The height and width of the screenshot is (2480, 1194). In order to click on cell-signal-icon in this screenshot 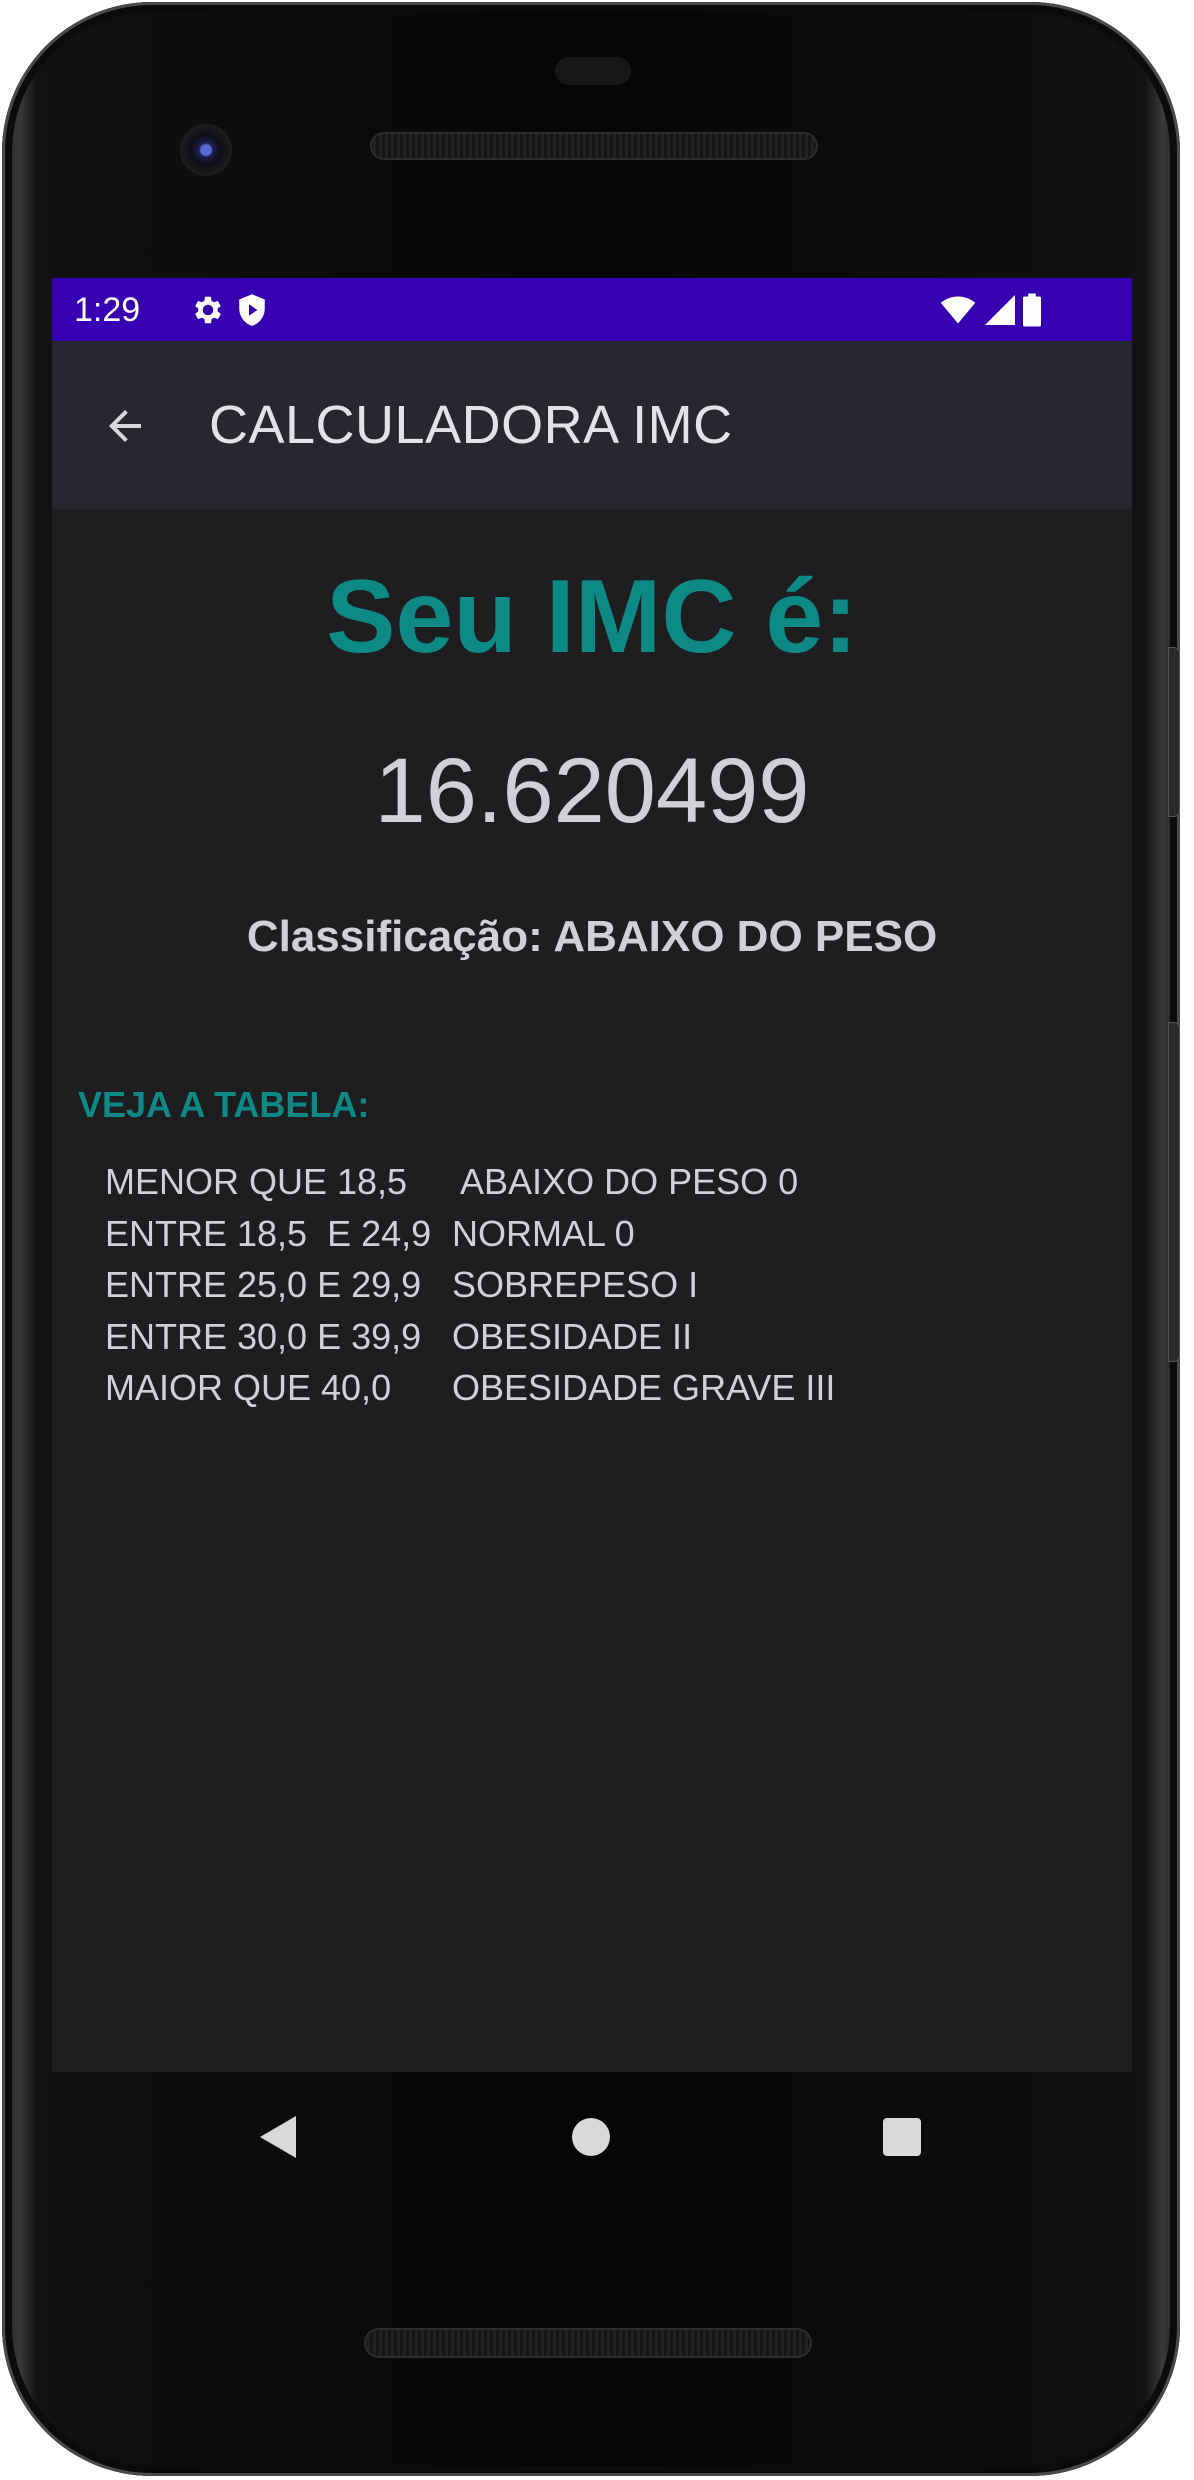, I will do `click(1000, 310)`.